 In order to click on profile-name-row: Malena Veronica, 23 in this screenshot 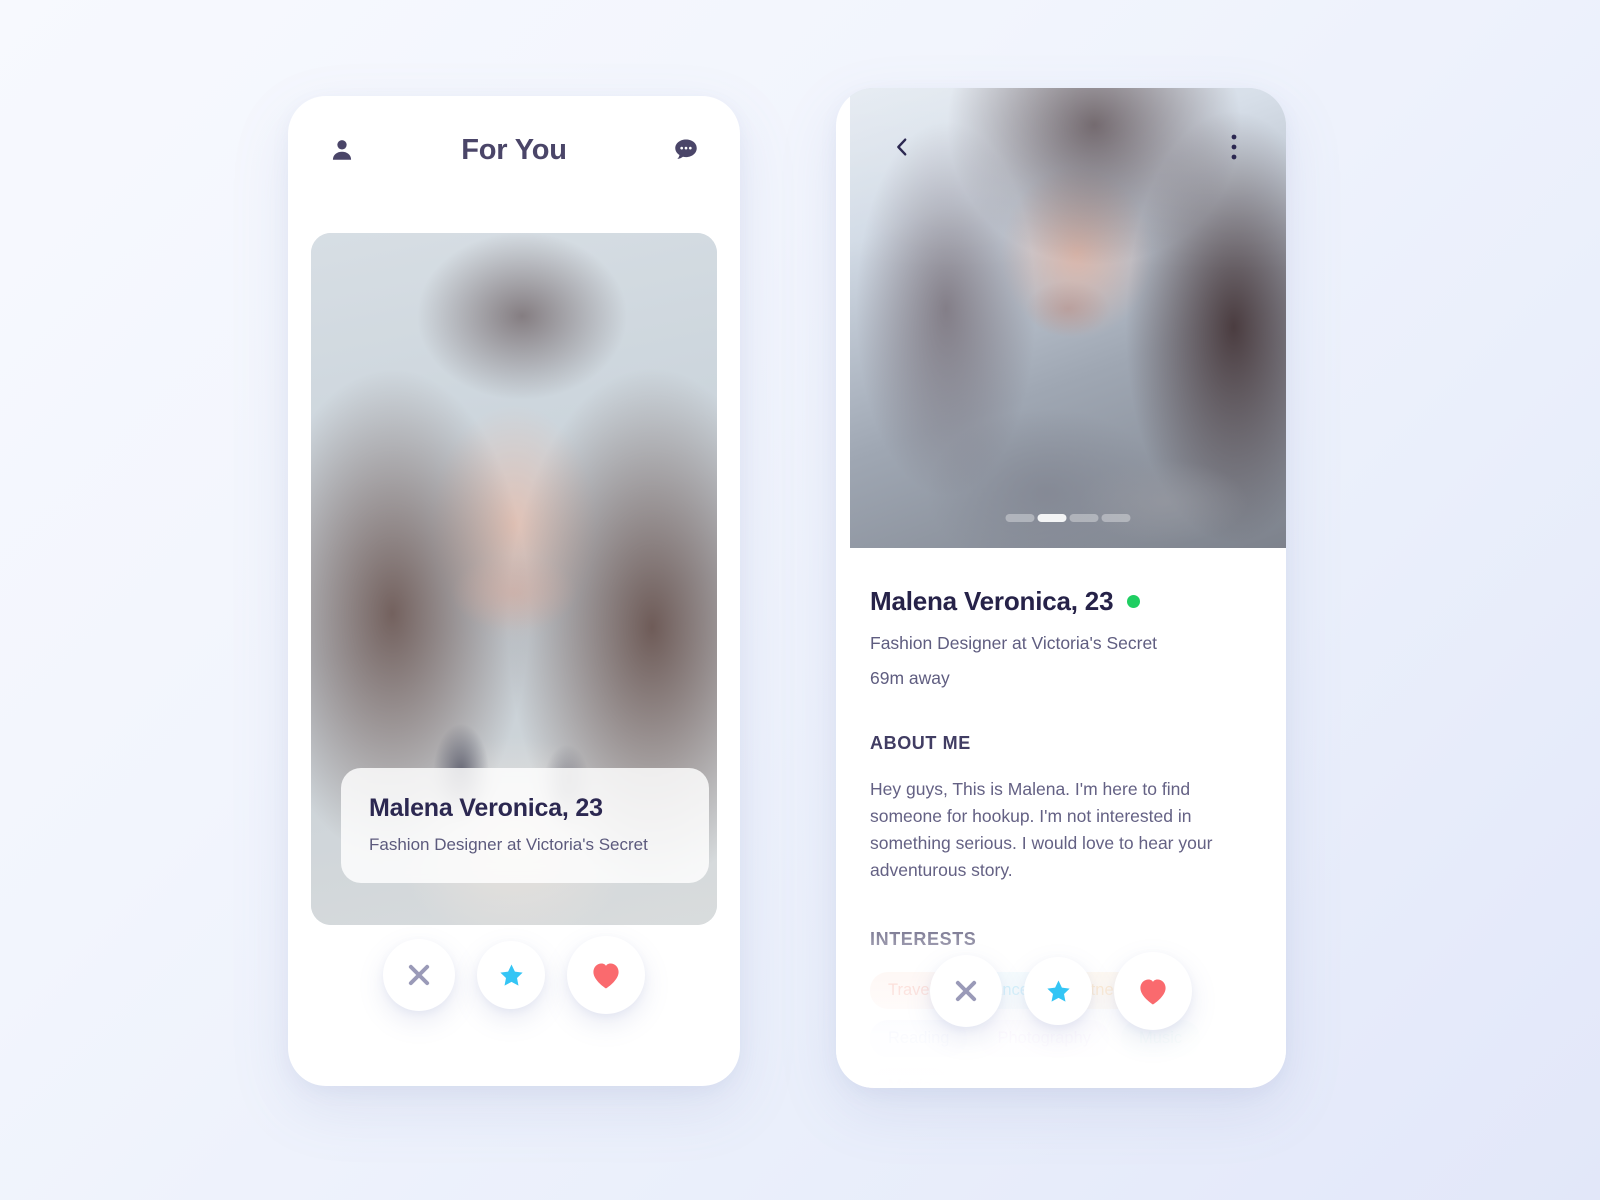, I will do `click(1061, 601)`.